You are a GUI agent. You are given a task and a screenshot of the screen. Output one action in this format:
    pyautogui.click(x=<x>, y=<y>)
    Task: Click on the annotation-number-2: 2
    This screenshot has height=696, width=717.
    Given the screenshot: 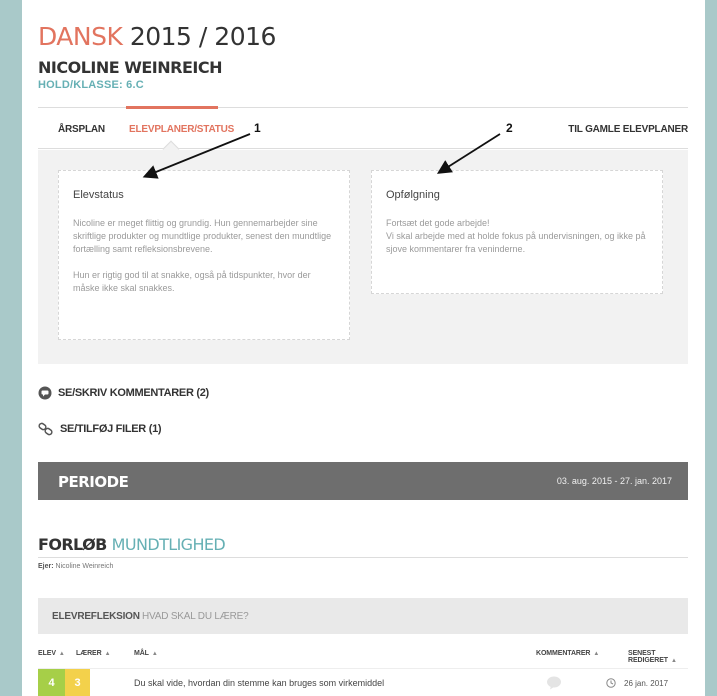 What is the action you would take?
    pyautogui.click(x=509, y=128)
    